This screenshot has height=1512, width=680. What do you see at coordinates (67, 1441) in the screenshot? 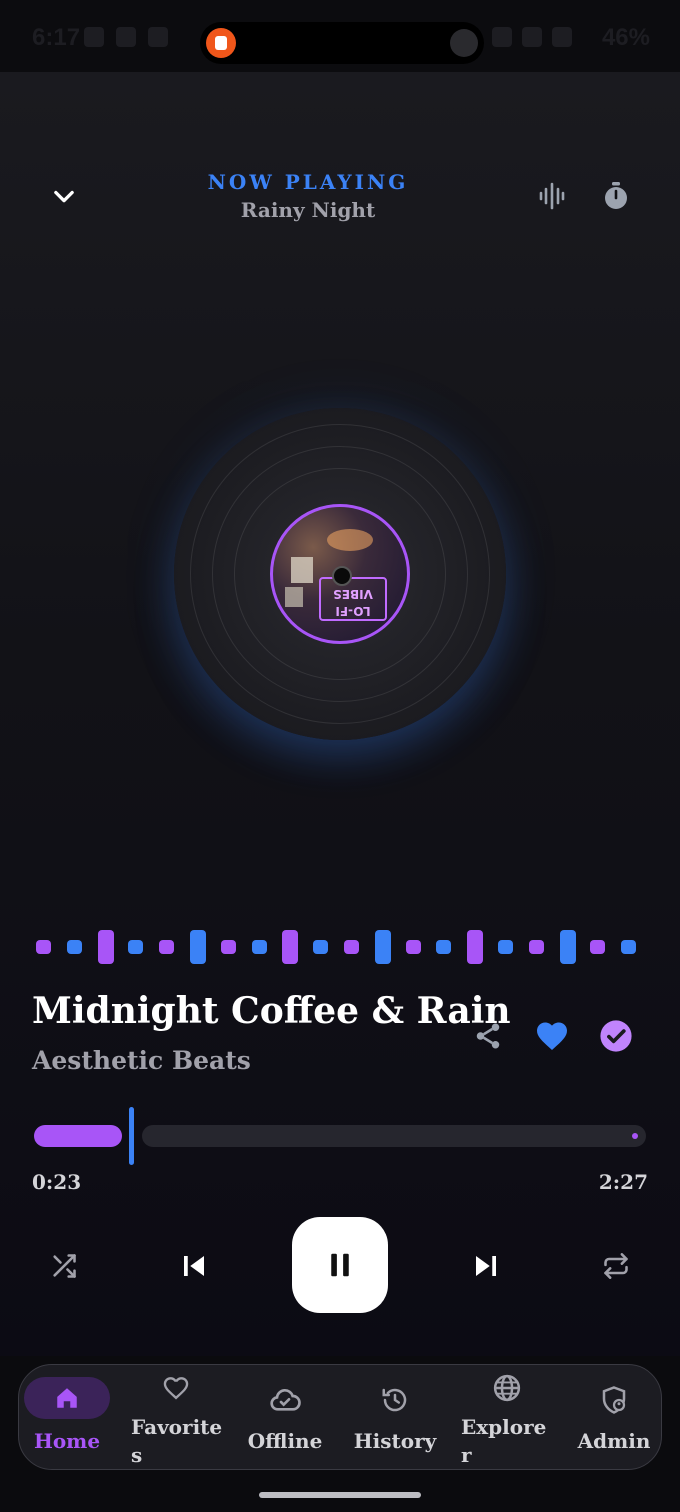
I see `nav-label-home: Home` at bounding box center [67, 1441].